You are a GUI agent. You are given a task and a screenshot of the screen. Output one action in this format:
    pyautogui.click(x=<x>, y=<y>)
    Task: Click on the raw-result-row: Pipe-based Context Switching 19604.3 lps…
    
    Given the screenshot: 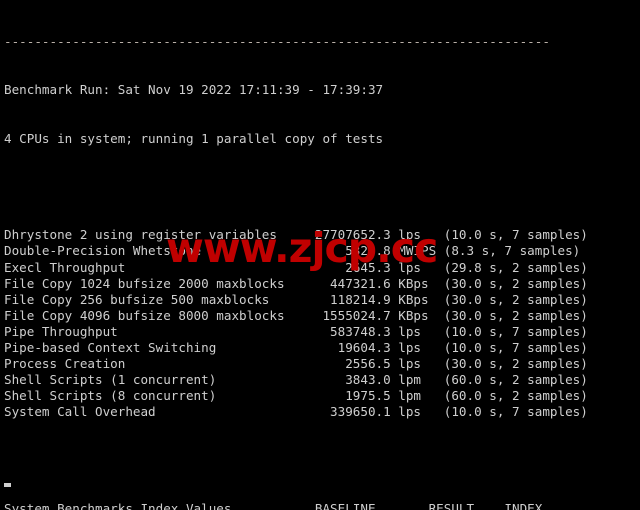 What is the action you would take?
    pyautogui.click(x=296, y=347)
    